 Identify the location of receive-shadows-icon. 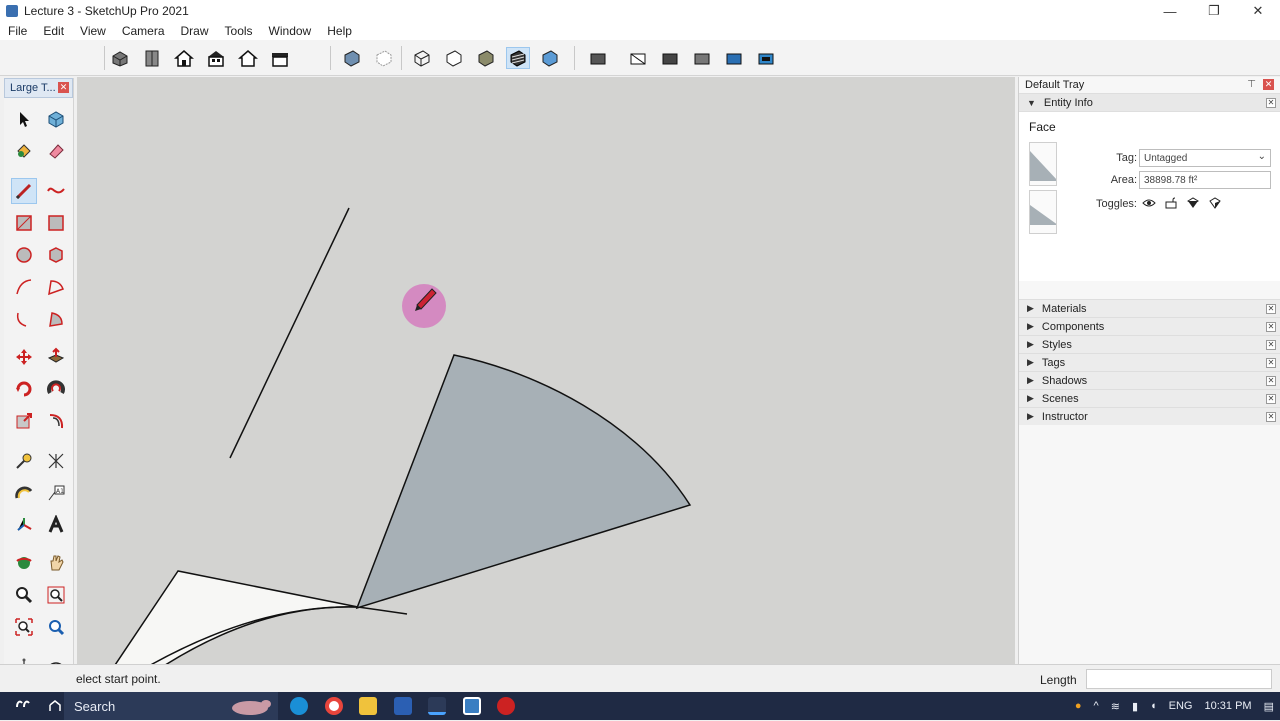
(1215, 203).